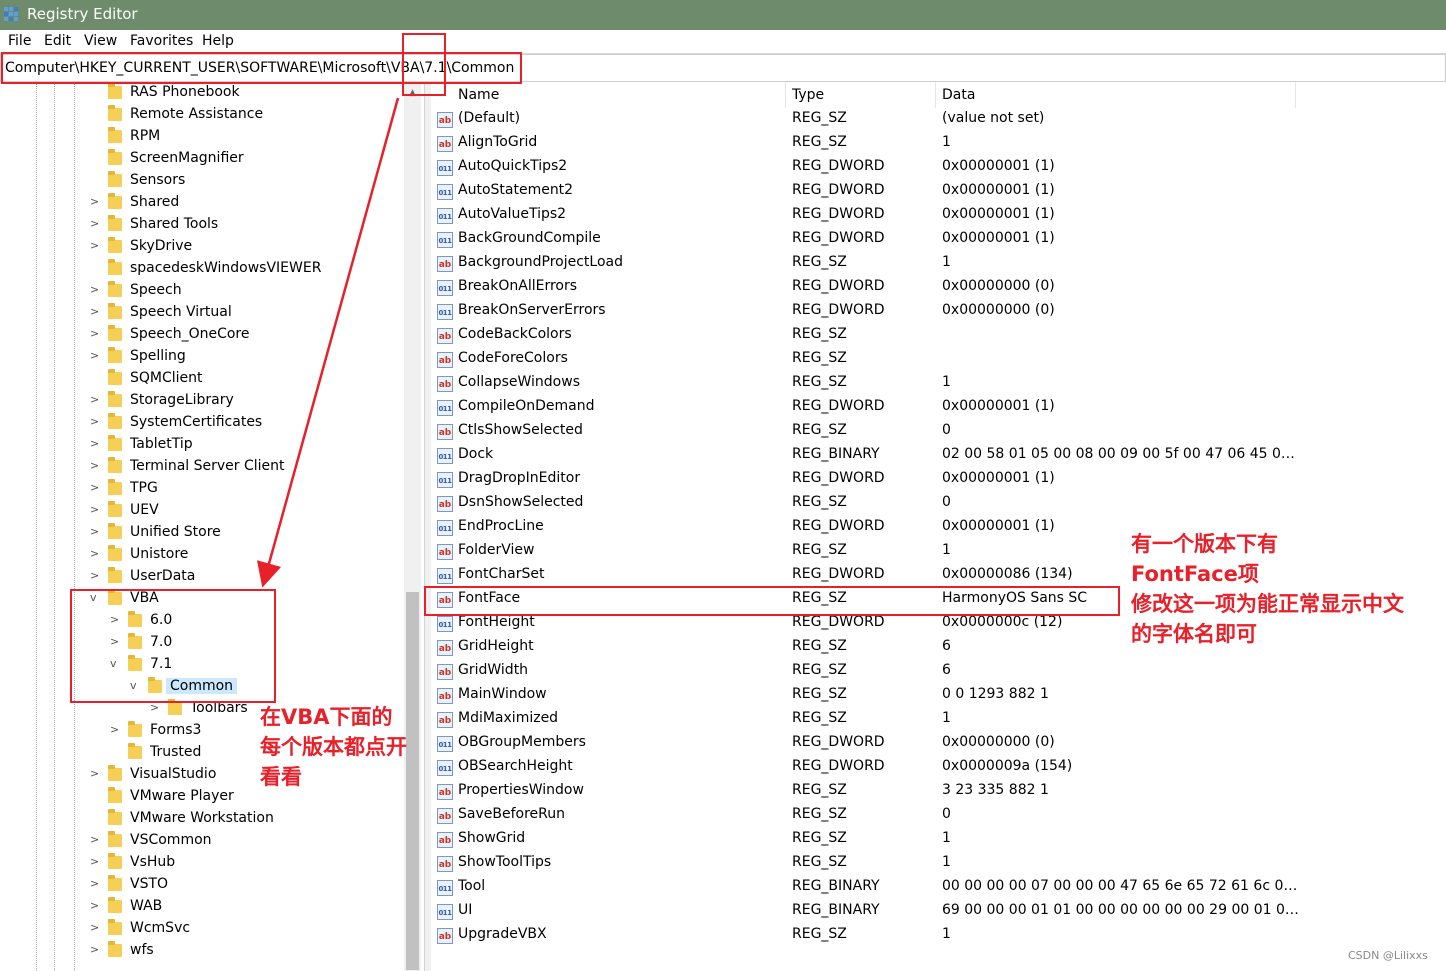  Describe the element at coordinates (200, 93) in the screenshot. I see `tree-item: RAS Phonebook` at that location.